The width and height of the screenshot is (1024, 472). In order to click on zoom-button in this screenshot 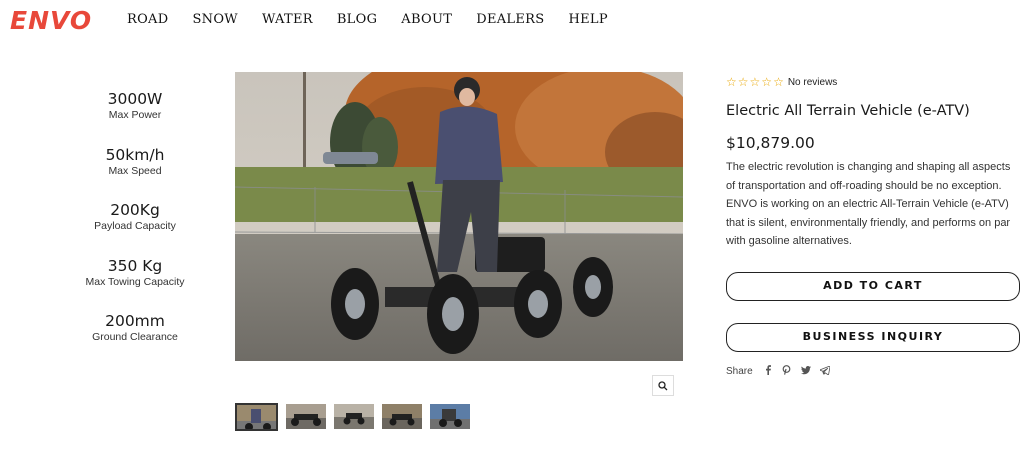, I will do `click(663, 385)`.